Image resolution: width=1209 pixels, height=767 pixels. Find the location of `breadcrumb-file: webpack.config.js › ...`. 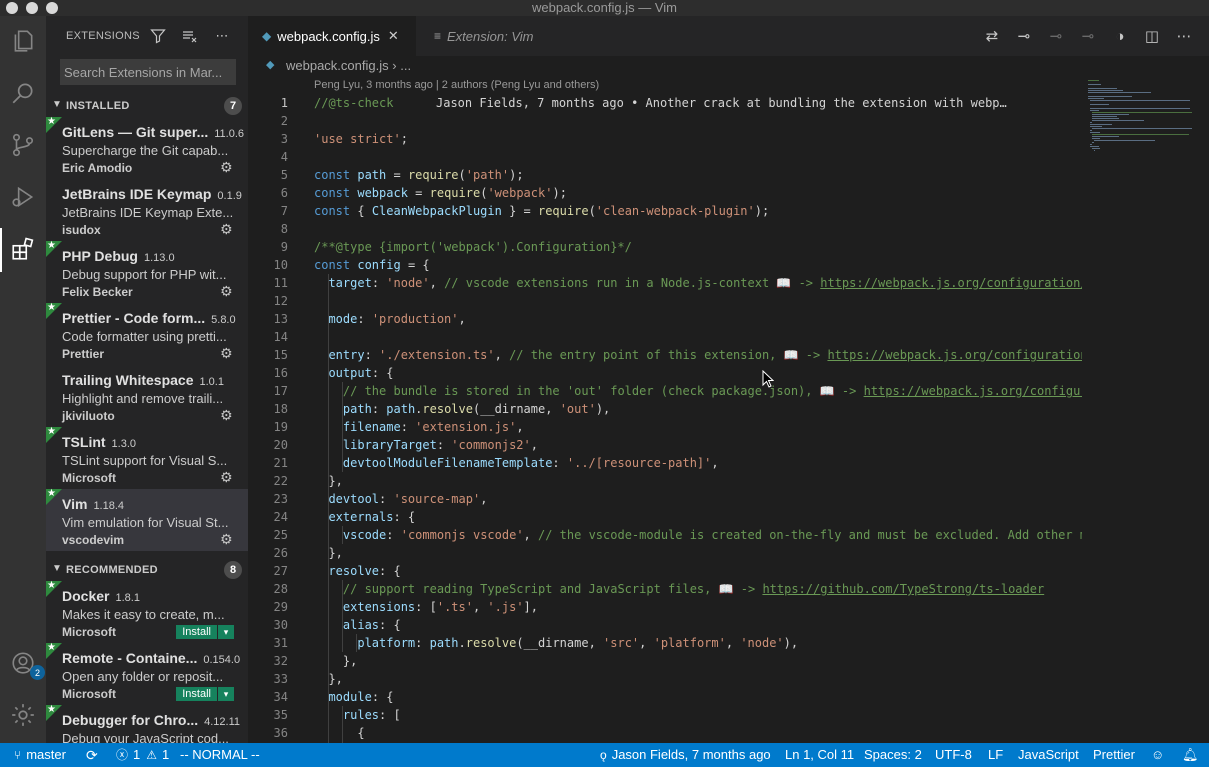

breadcrumb-file: webpack.config.js › ... is located at coordinates (348, 65).